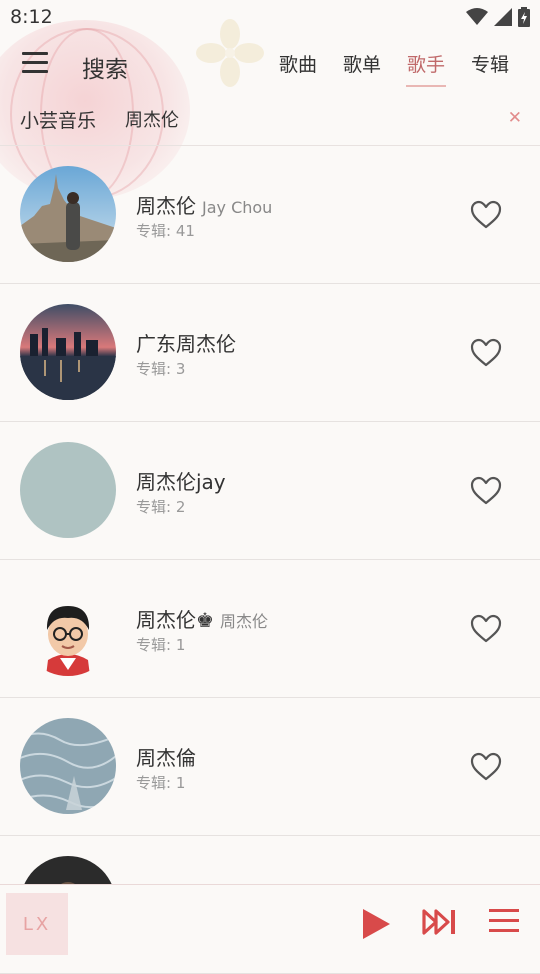 The image size is (540, 974). I want to click on artist-name-line: 周杰倫, so click(169, 756).